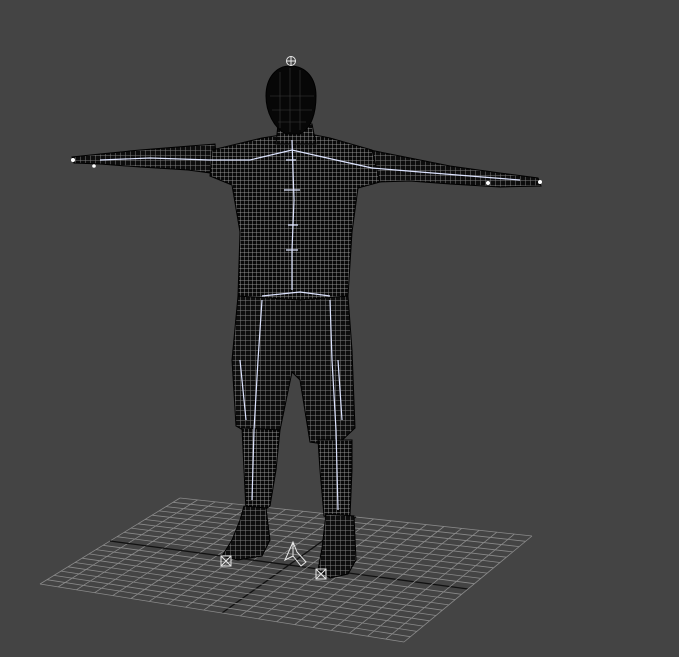  I want to click on head-mesh, so click(291, 100).